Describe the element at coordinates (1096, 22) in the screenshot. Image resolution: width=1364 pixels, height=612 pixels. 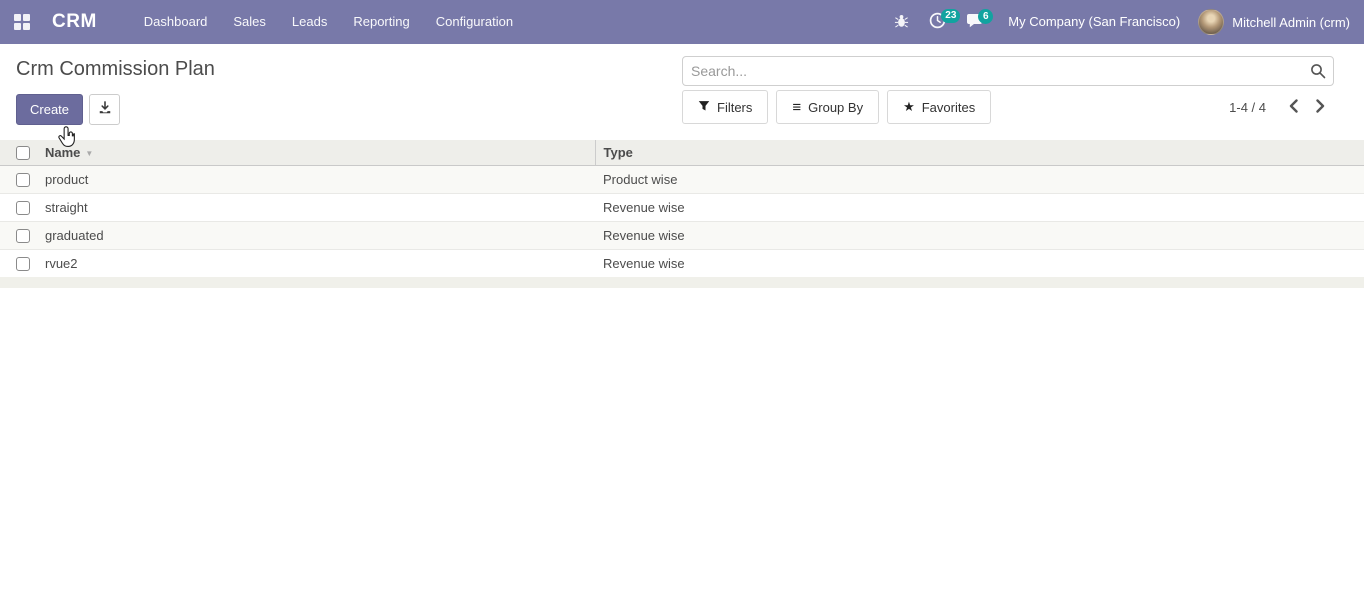
I see `company-switcher: My Company (San Francisco)` at that location.